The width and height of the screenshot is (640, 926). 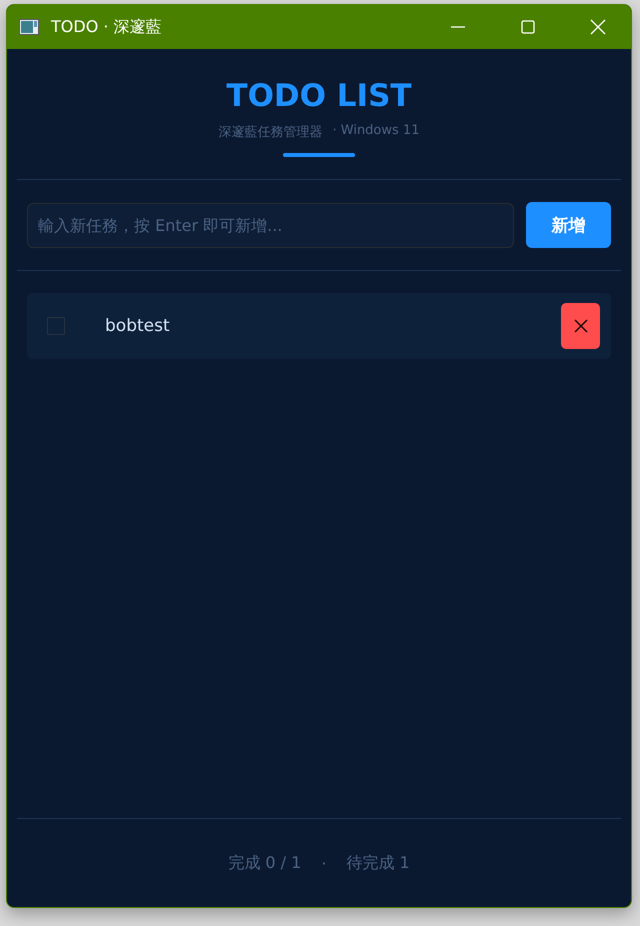 What do you see at coordinates (376, 131) in the screenshot?
I see `platform-label: · Windows 11` at bounding box center [376, 131].